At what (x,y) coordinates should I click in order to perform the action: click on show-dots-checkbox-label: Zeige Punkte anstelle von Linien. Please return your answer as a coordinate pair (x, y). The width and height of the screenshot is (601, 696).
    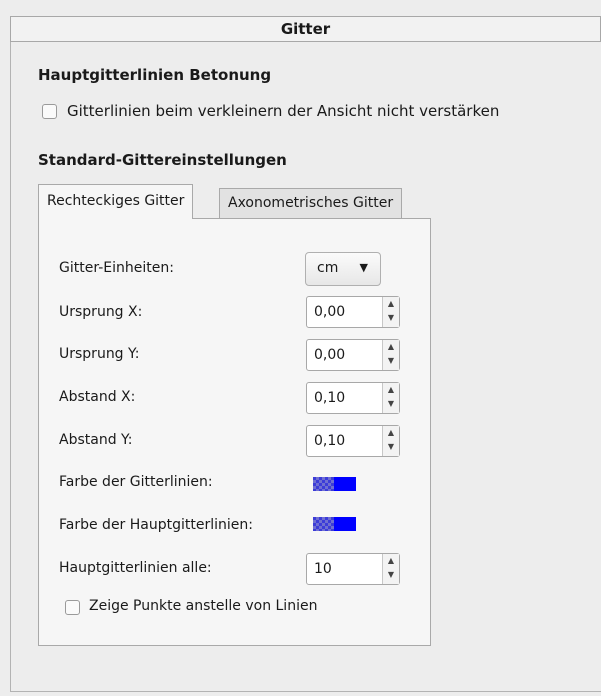
    Looking at the image, I should click on (203, 606).